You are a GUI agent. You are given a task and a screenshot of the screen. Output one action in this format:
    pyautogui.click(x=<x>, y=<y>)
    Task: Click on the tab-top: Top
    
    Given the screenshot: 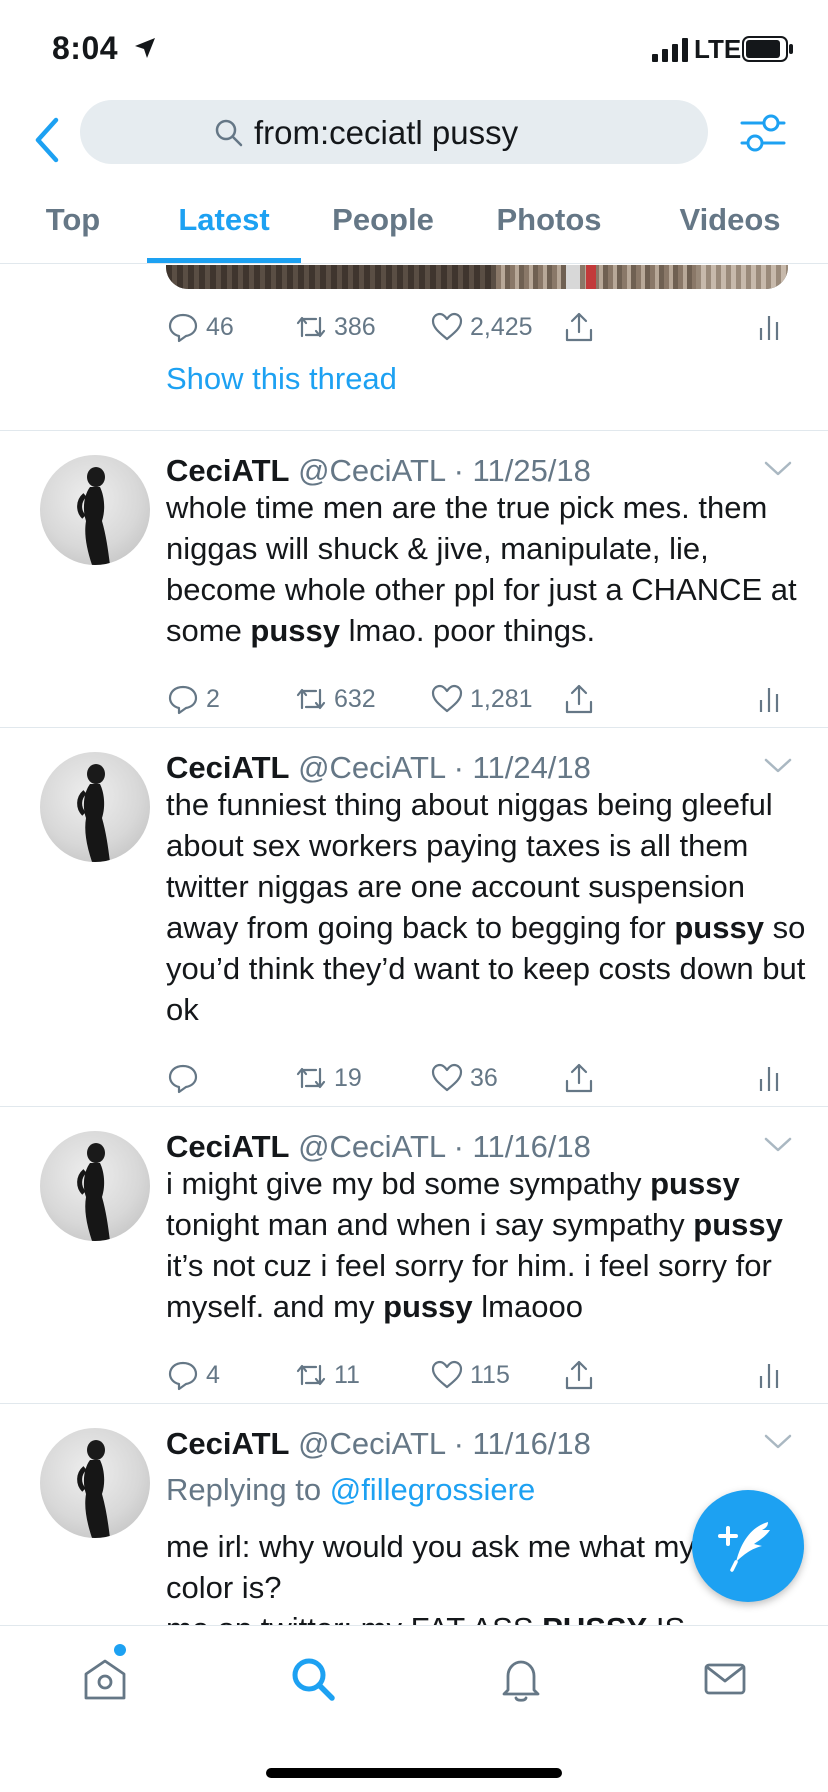 What is the action you would take?
    pyautogui.click(x=73, y=233)
    